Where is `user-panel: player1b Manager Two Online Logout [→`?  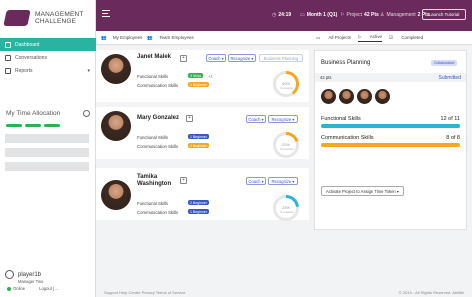
user-panel: player1b Manager Two Online Logout [→ is located at coordinates (49, 280).